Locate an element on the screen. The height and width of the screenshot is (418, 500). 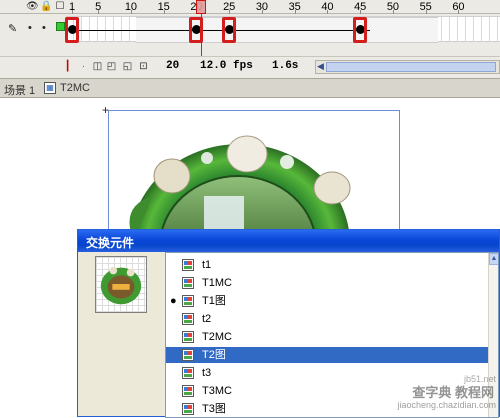
dialog-title: 交换元件 is located at coordinates (110, 243).